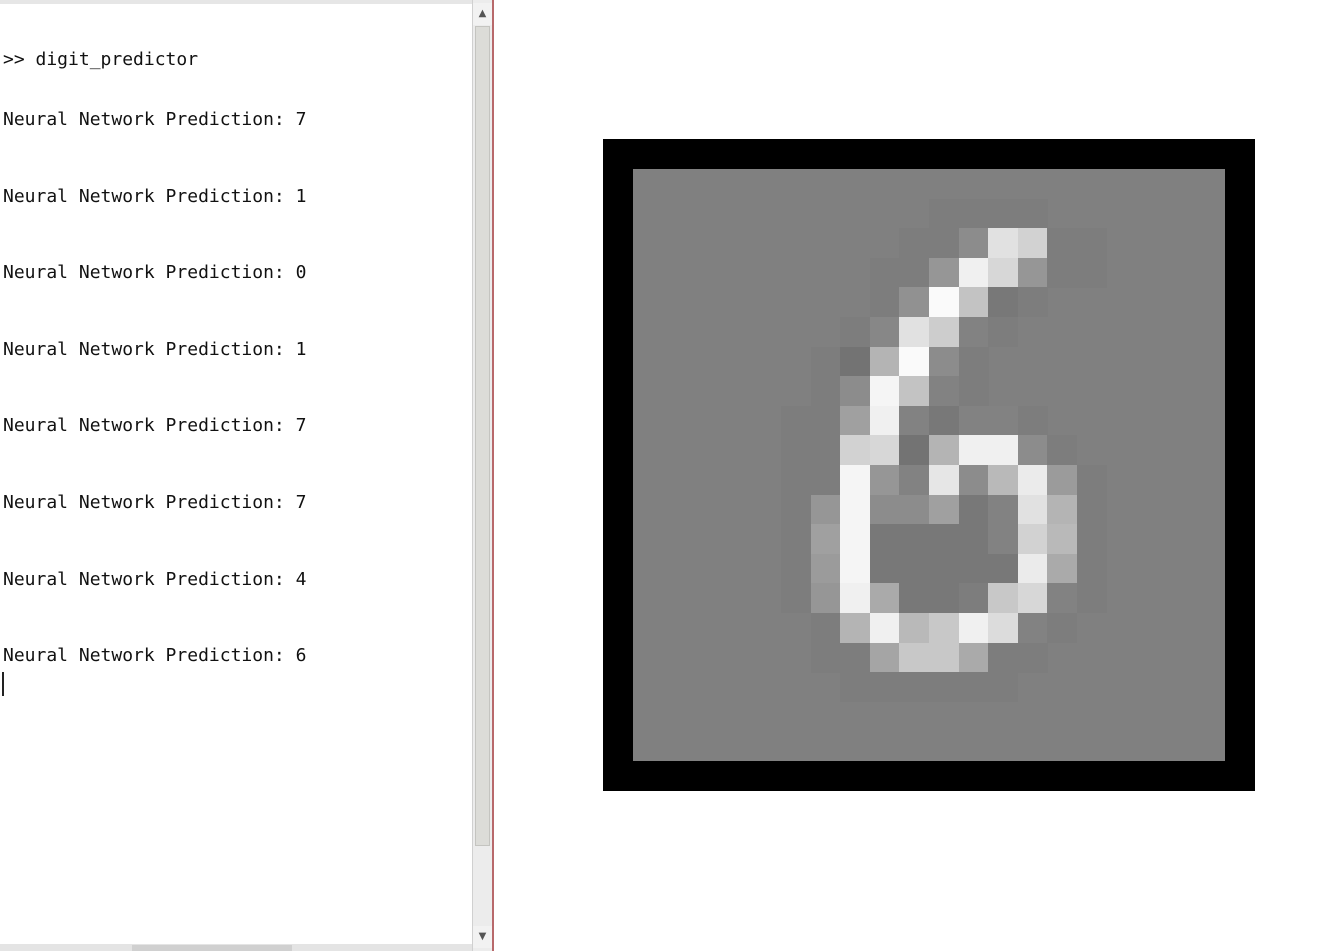 The image size is (1335, 951). Describe the element at coordinates (482, 436) in the screenshot. I see `vertical-scroll-thumb` at that location.